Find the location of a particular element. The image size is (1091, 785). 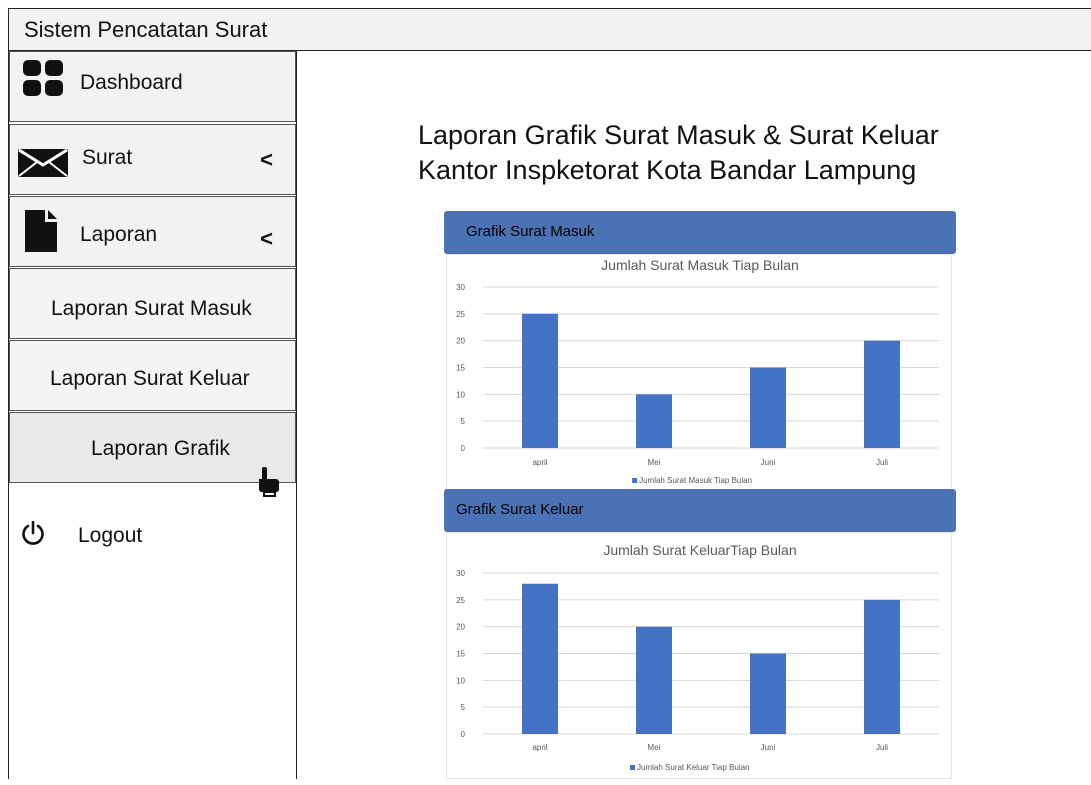

sidebar-item-laporan-surat-keluar: Laporan Surat Keluar is located at coordinates (152, 375).